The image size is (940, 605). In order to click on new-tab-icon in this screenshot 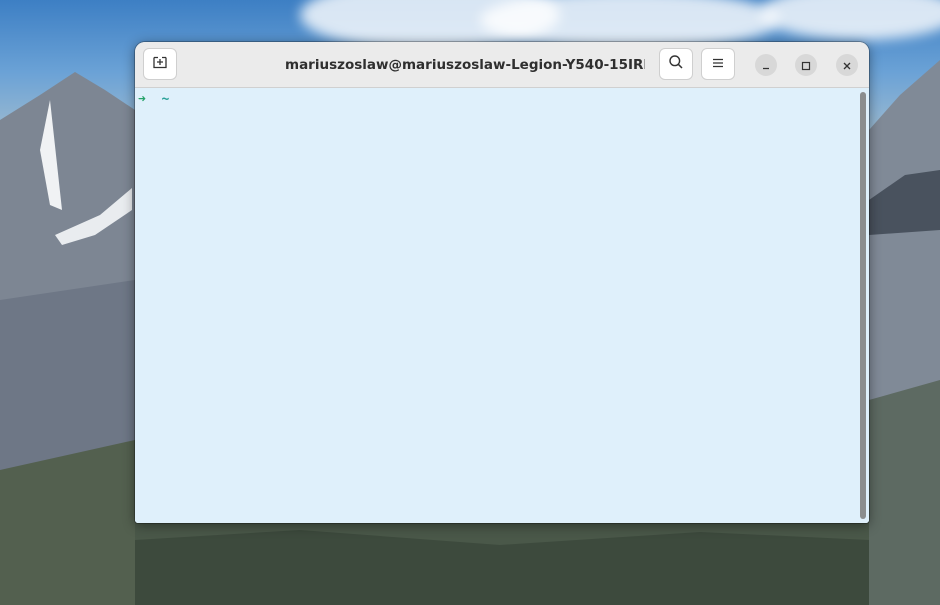, I will do `click(160, 64)`.